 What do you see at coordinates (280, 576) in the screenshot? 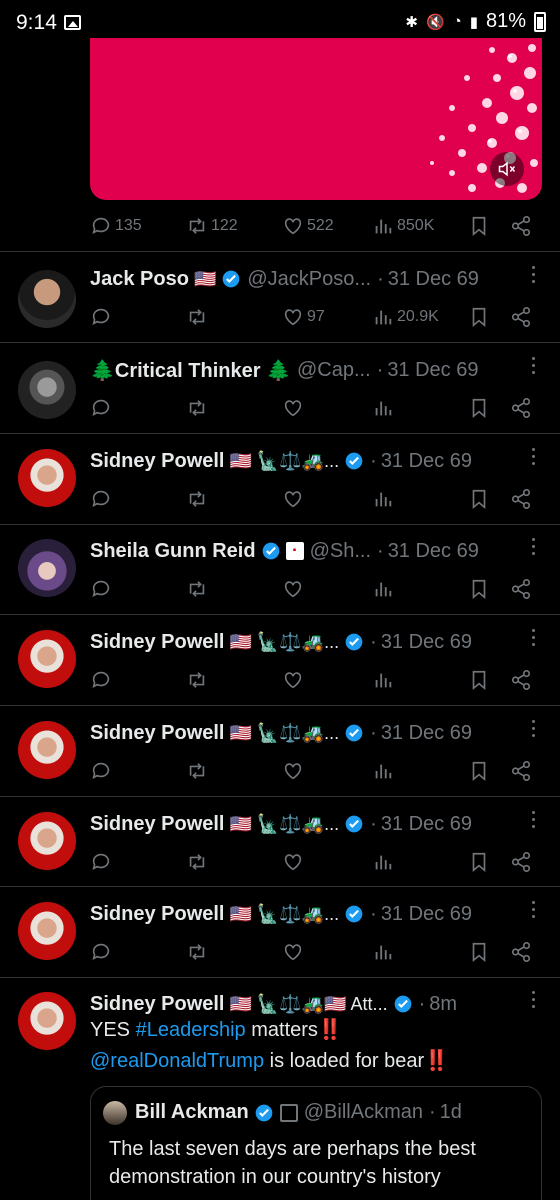
I see `tweet-item: Sheila Gunn Reid ▪ @Sh... · 31 Dec 69` at bounding box center [280, 576].